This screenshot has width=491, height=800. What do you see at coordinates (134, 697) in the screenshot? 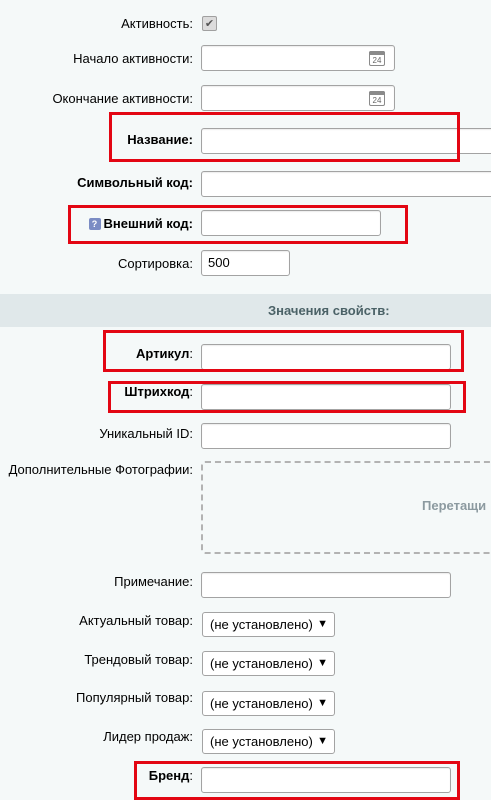
I see `popular-label: Популярный товар:` at bounding box center [134, 697].